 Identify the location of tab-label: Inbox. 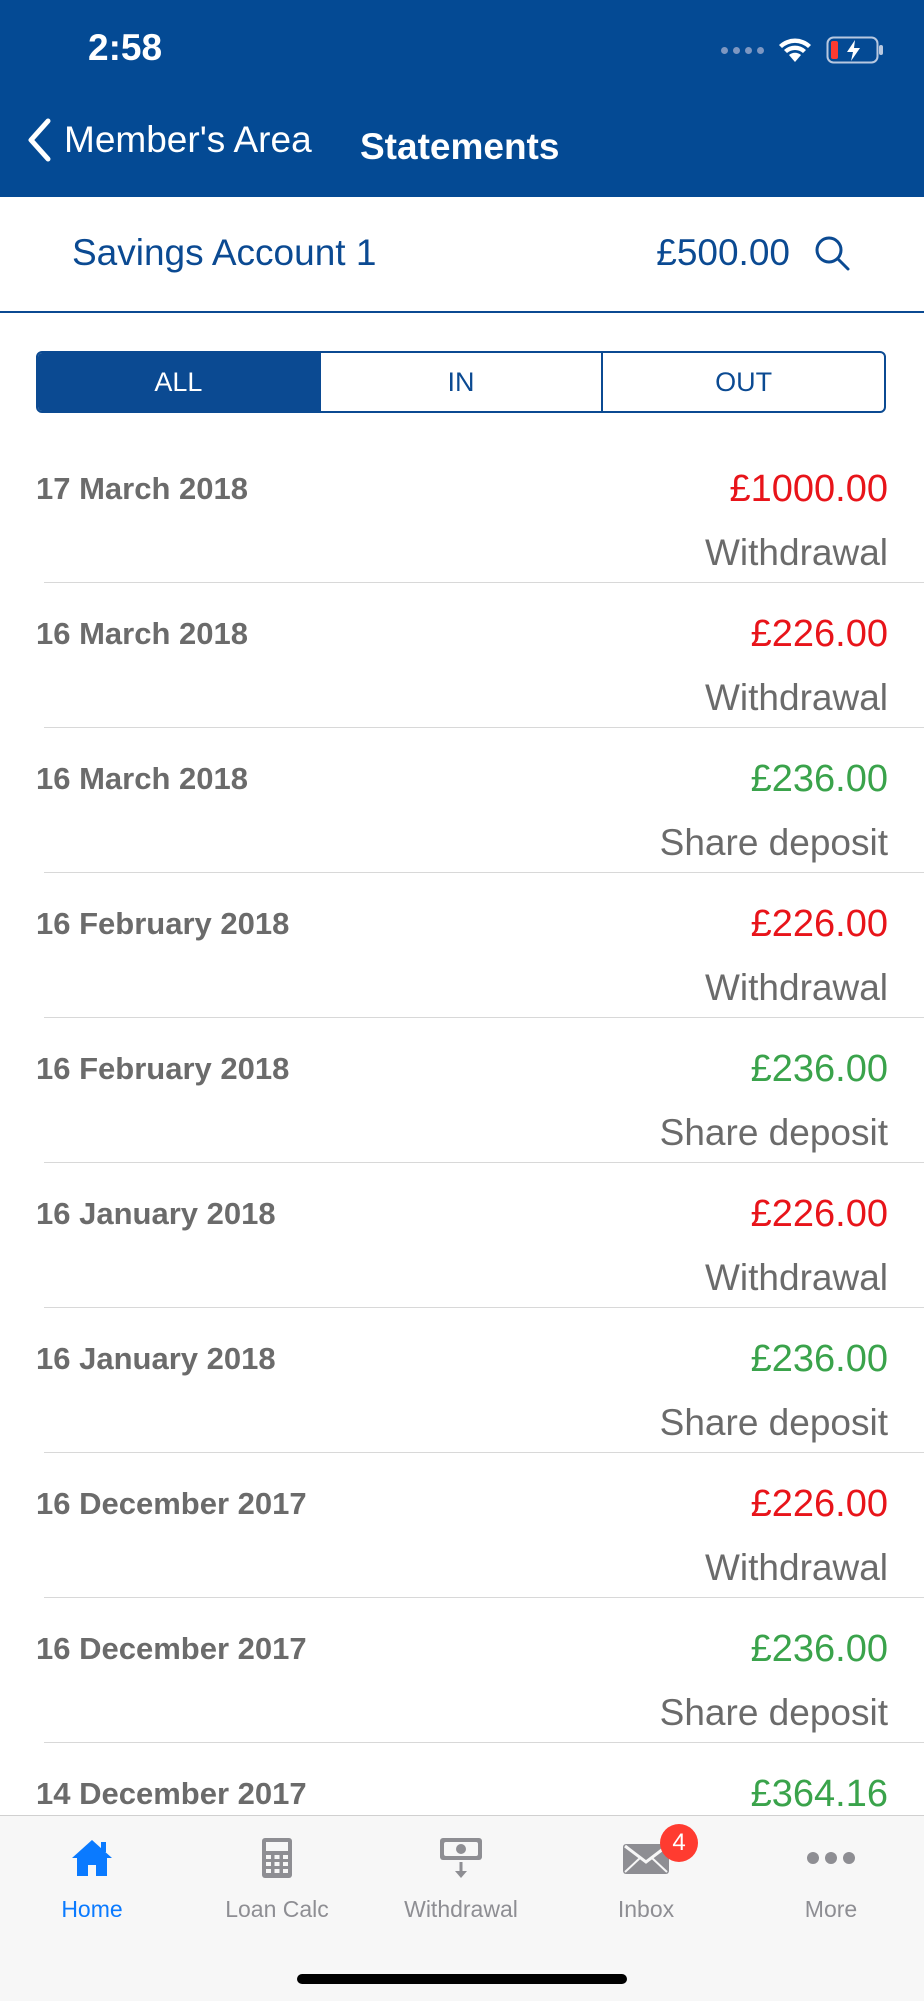
(646, 1909).